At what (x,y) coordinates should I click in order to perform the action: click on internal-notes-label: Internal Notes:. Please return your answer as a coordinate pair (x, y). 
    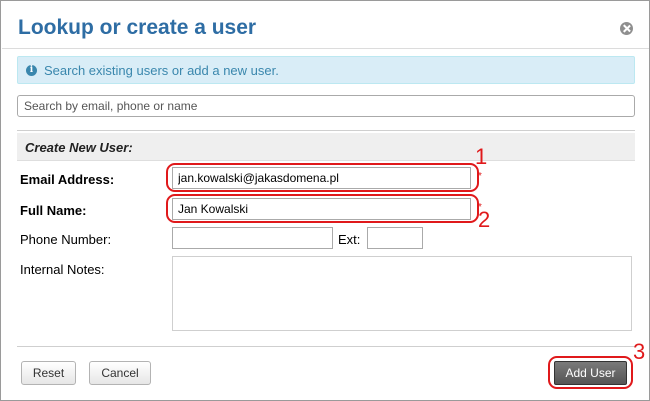
    Looking at the image, I should click on (62, 269).